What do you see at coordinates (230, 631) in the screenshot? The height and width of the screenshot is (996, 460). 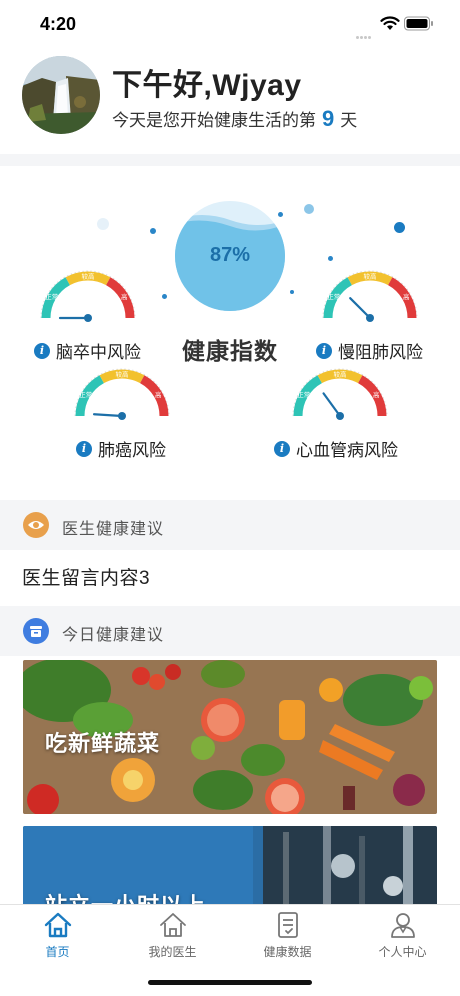 I see `daily-advice-header: 今日健康建议` at bounding box center [230, 631].